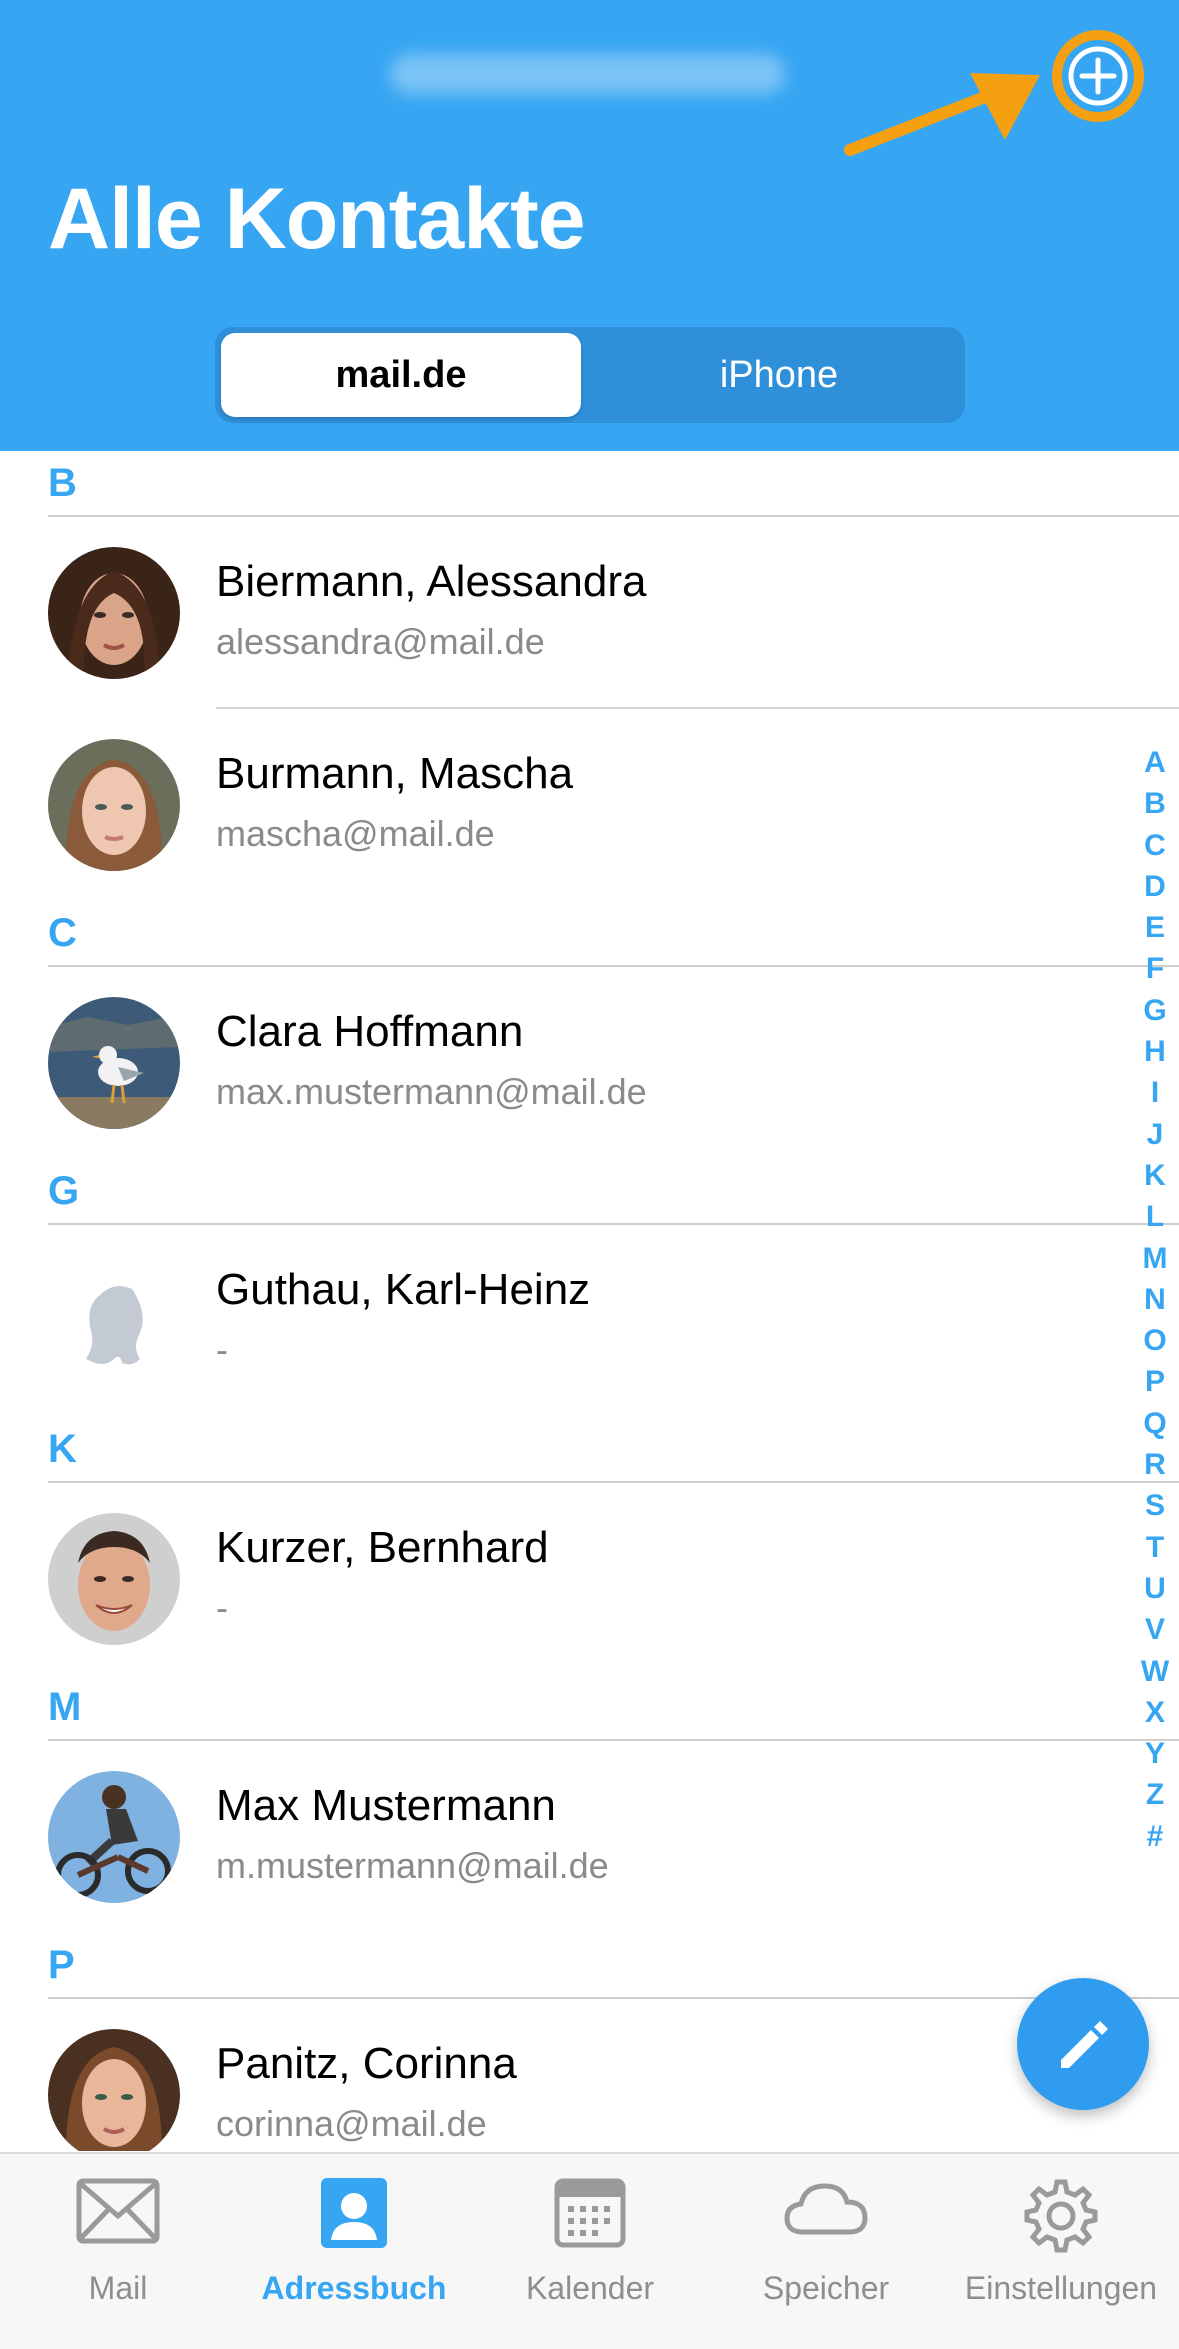  I want to click on alphabet-index-letter: U, so click(1155, 1588).